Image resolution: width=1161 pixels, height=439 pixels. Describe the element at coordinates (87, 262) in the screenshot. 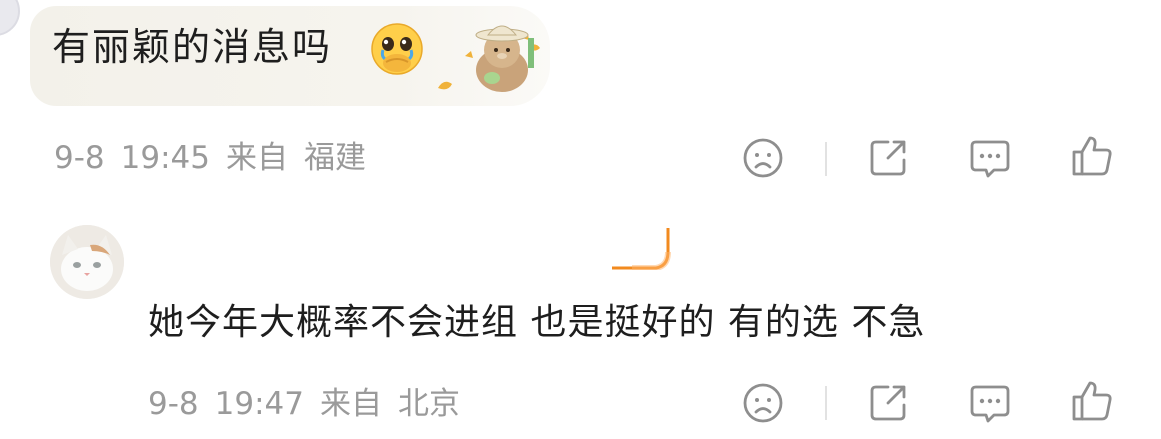

I see `white-cat-avatar` at that location.